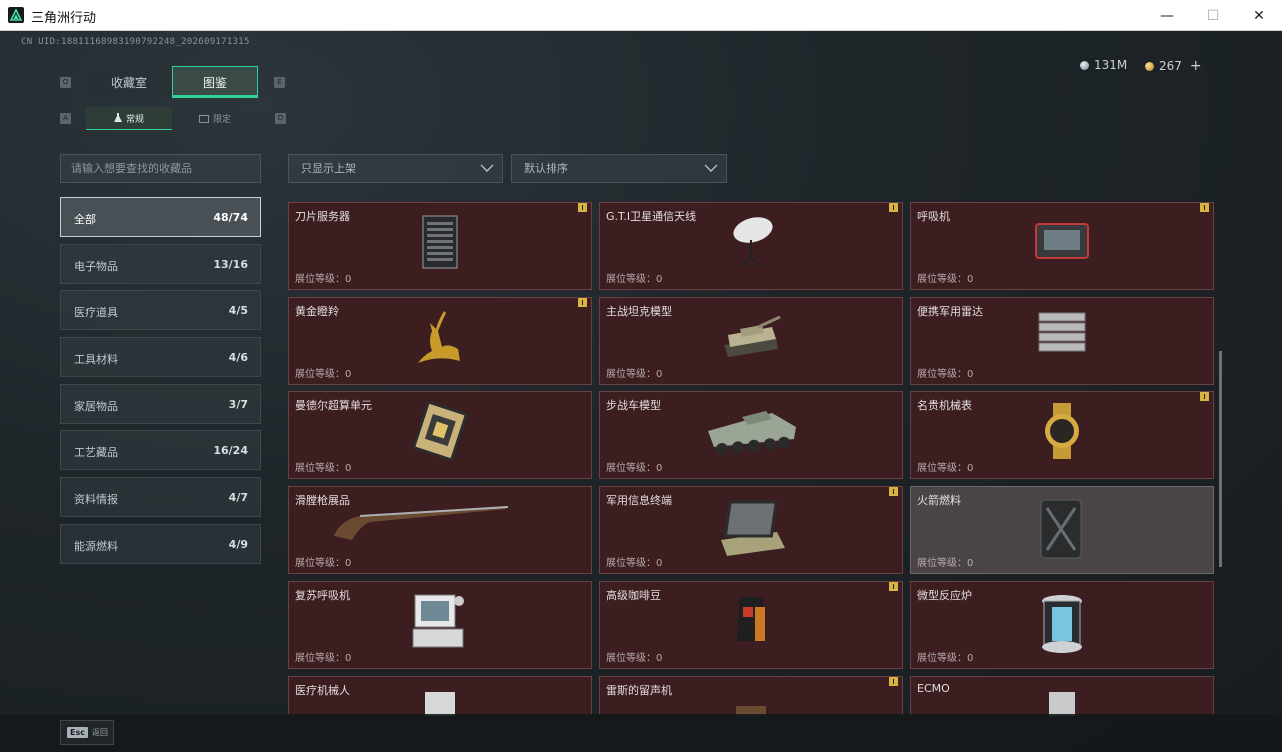 This screenshot has height=752, width=1282. What do you see at coordinates (1062, 701) in the screenshot?
I see `ecmo-icon` at bounding box center [1062, 701].